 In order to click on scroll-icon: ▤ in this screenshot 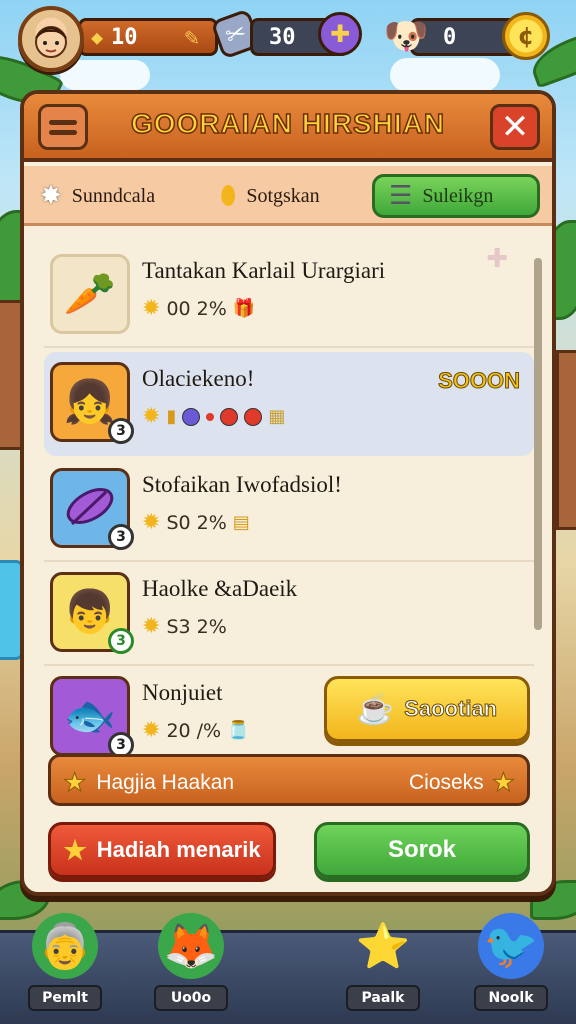, I will do `click(241, 522)`.